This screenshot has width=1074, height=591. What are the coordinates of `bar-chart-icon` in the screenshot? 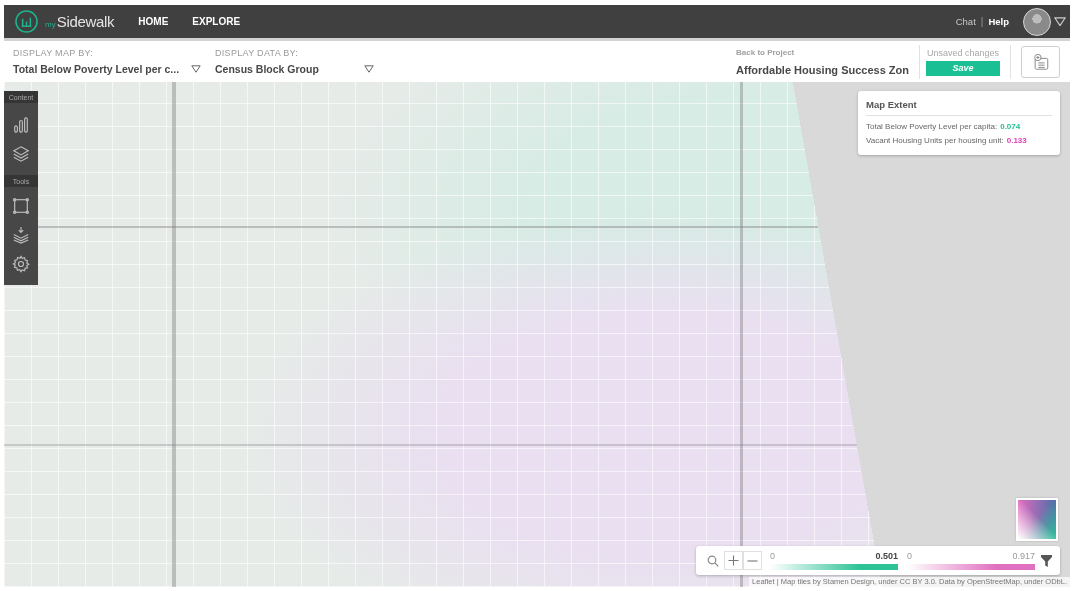 It's located at (21, 124).